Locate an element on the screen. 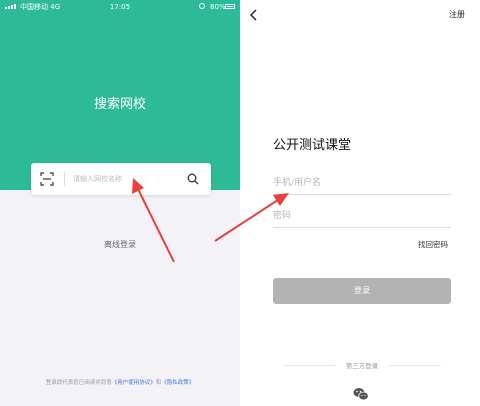 This screenshot has width=480, height=406. scan-icon is located at coordinates (47, 179).